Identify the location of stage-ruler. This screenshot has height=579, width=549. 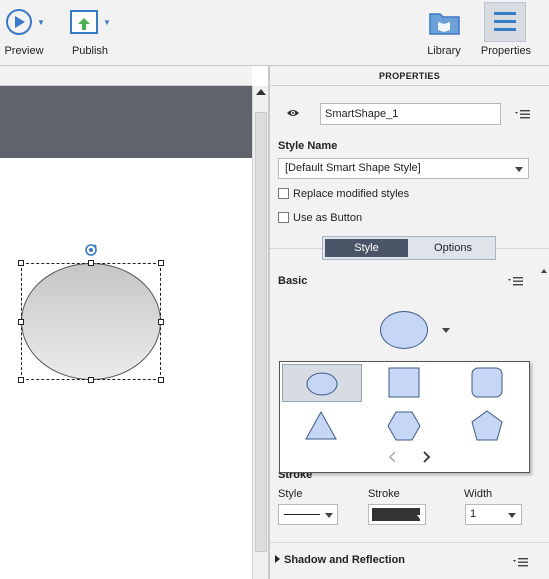
(126, 76).